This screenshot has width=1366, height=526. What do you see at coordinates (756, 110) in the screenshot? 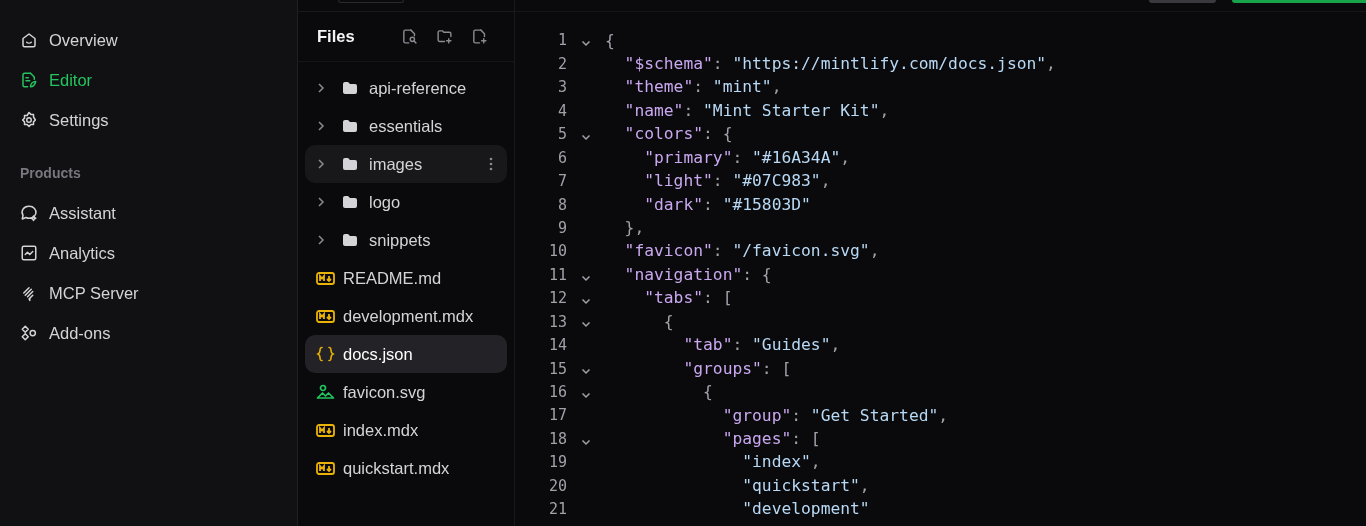
I see `code-line: "name": "Mint Starter Kit",` at bounding box center [756, 110].